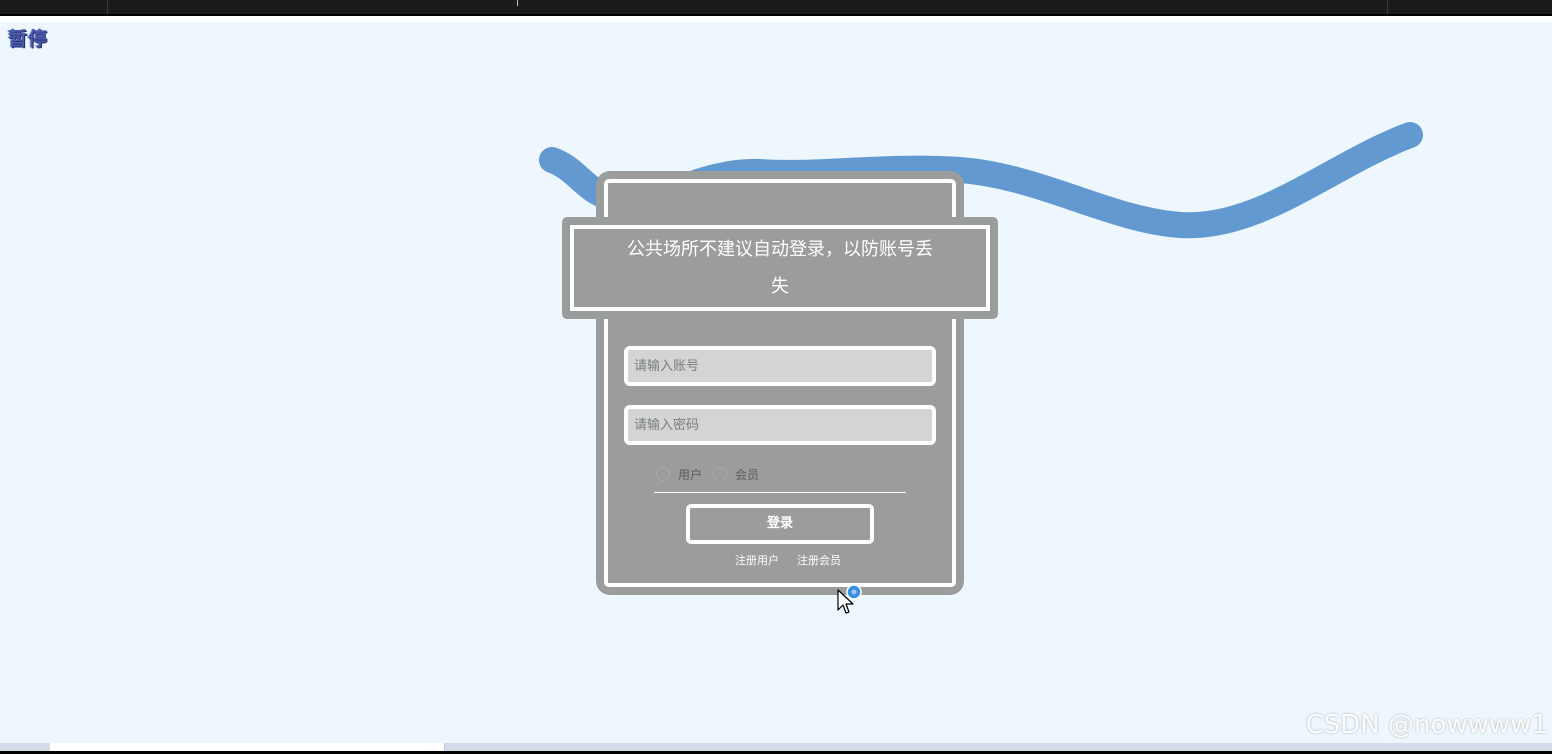  What do you see at coordinates (854, 592) in the screenshot?
I see `click-indicator-core` at bounding box center [854, 592].